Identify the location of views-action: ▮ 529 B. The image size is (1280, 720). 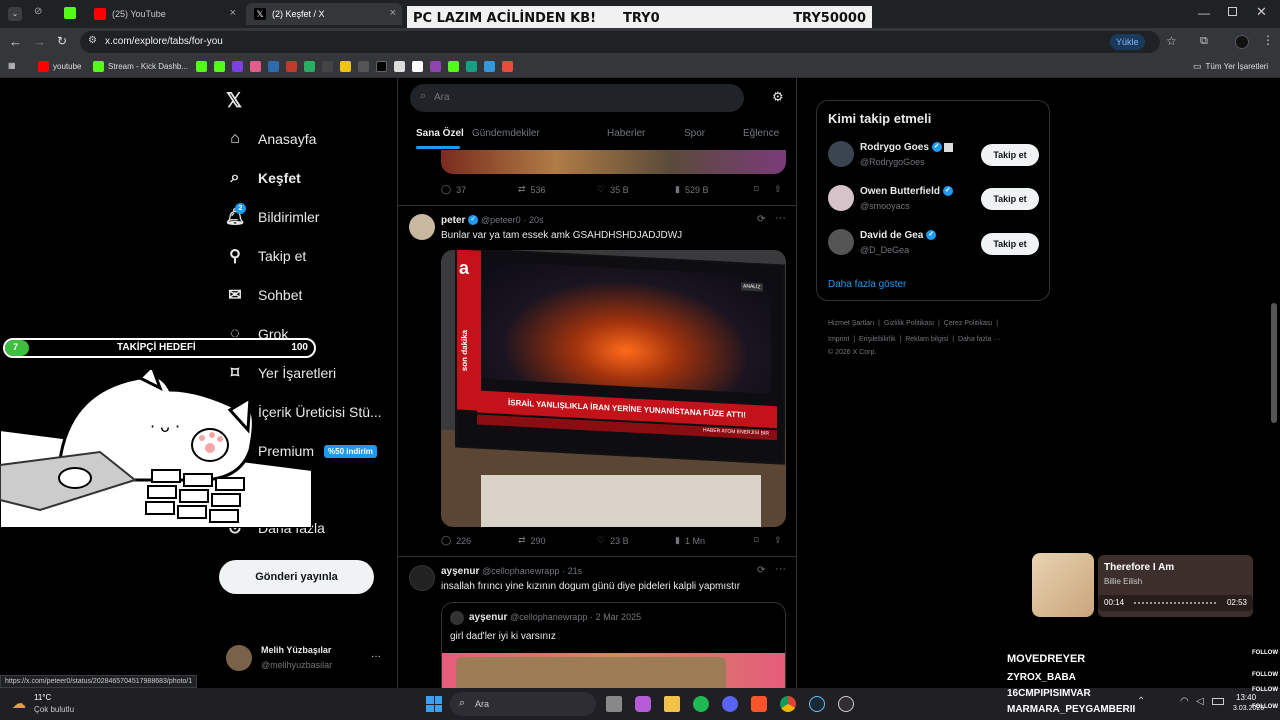
(691, 189).